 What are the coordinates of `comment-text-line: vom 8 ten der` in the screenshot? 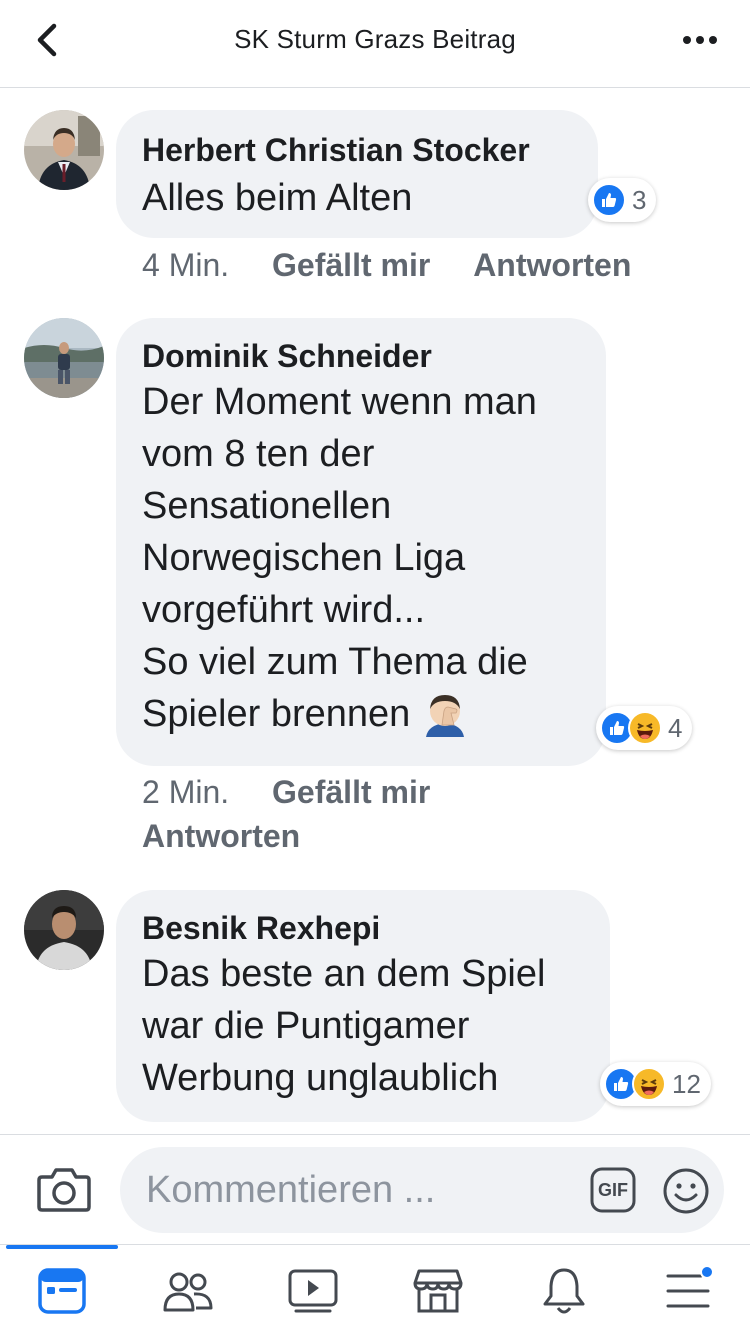 It's located at (258, 454).